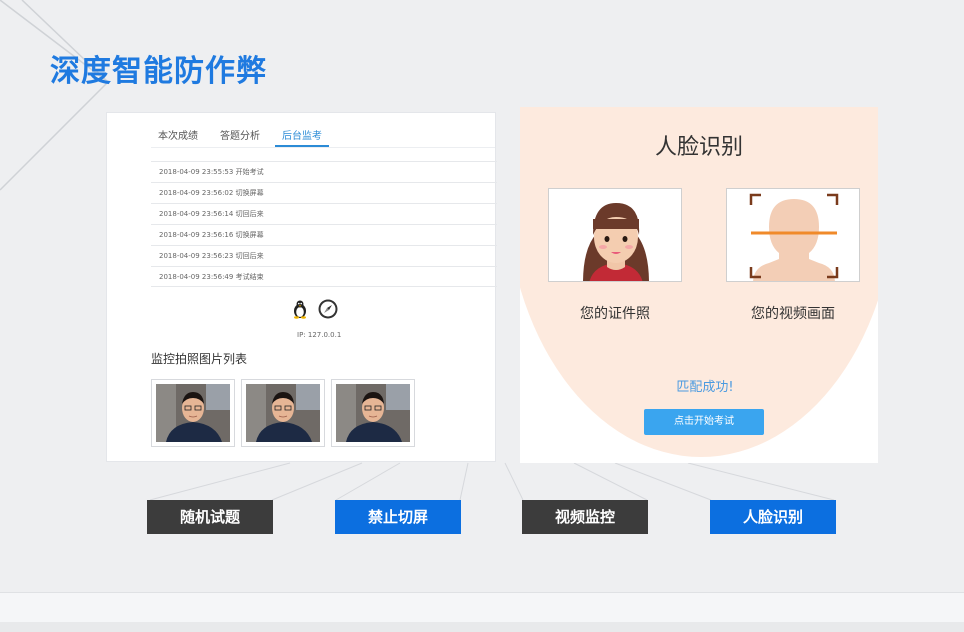 Image resolution: width=964 pixels, height=632 pixels. I want to click on tab-score: 本次成绩, so click(178, 135).